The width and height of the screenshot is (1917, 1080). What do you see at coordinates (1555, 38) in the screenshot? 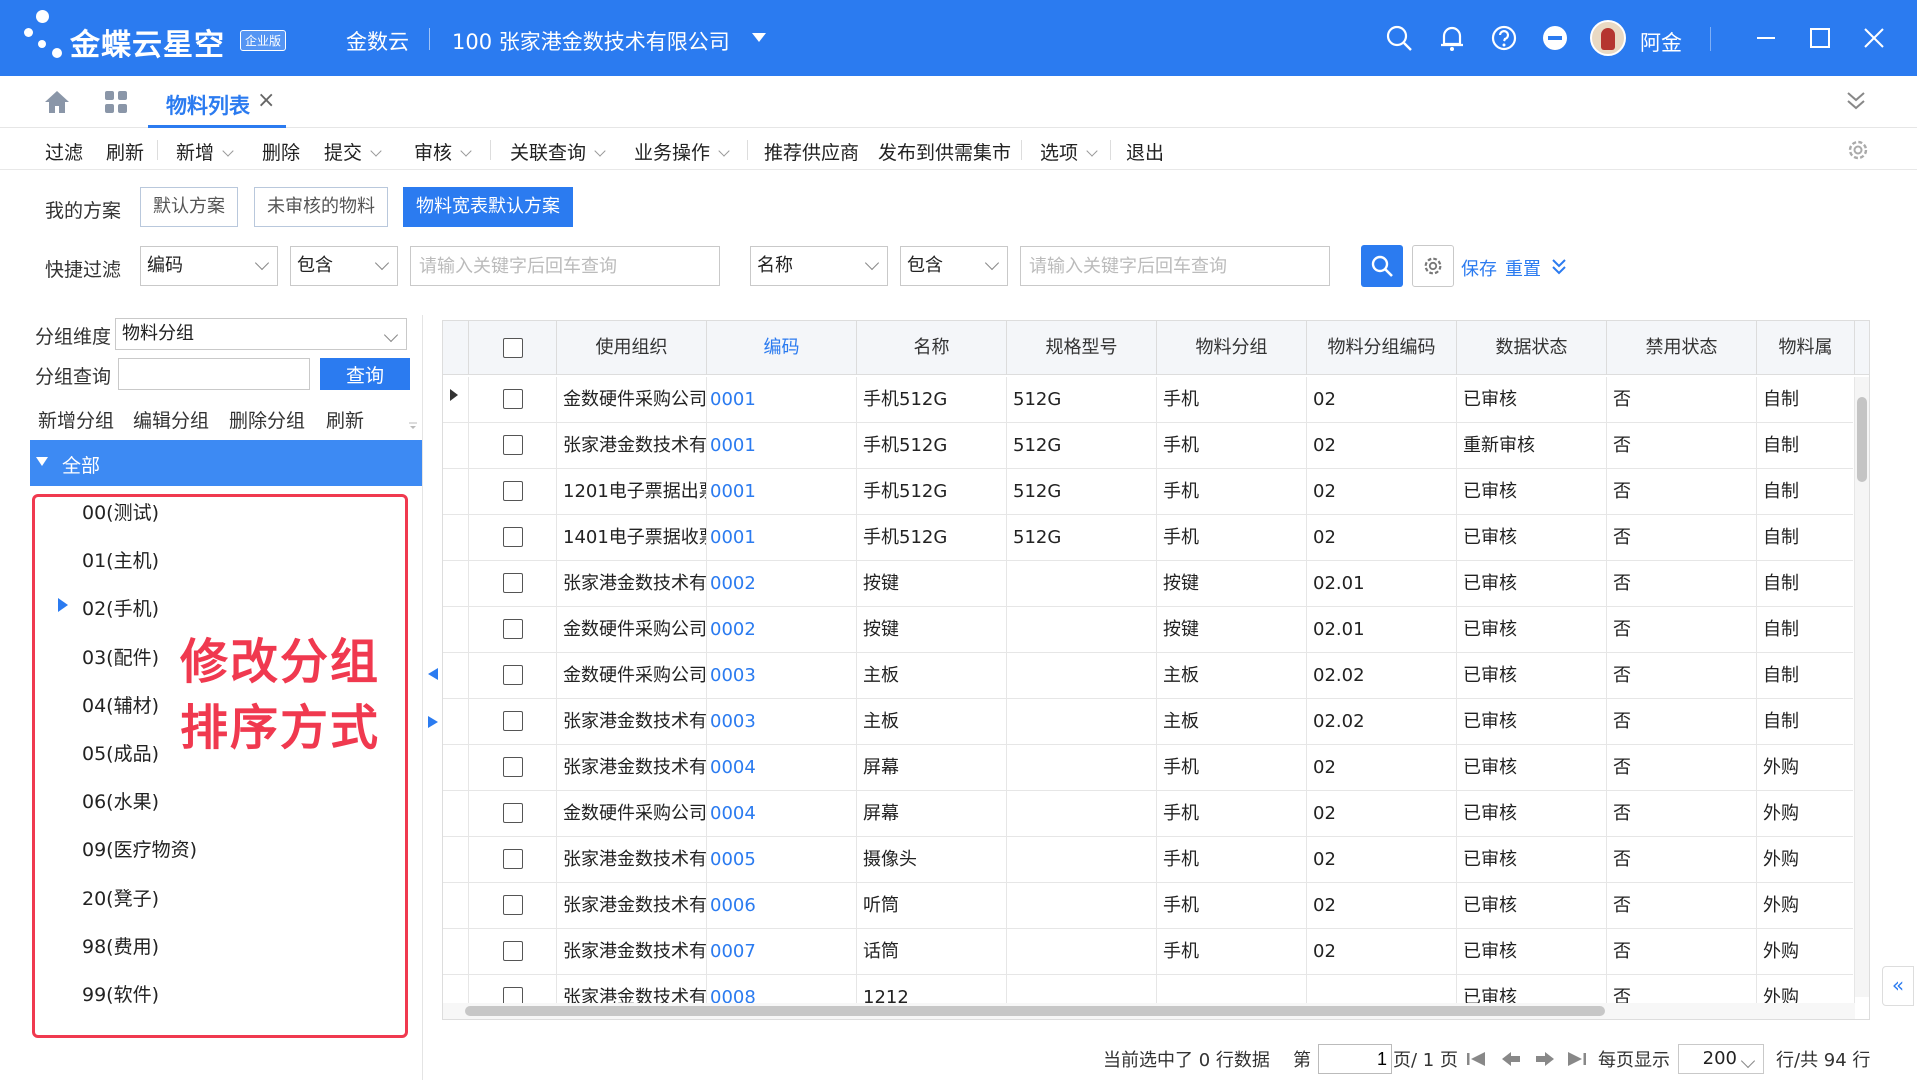
I see `minus-circle-icon` at bounding box center [1555, 38].